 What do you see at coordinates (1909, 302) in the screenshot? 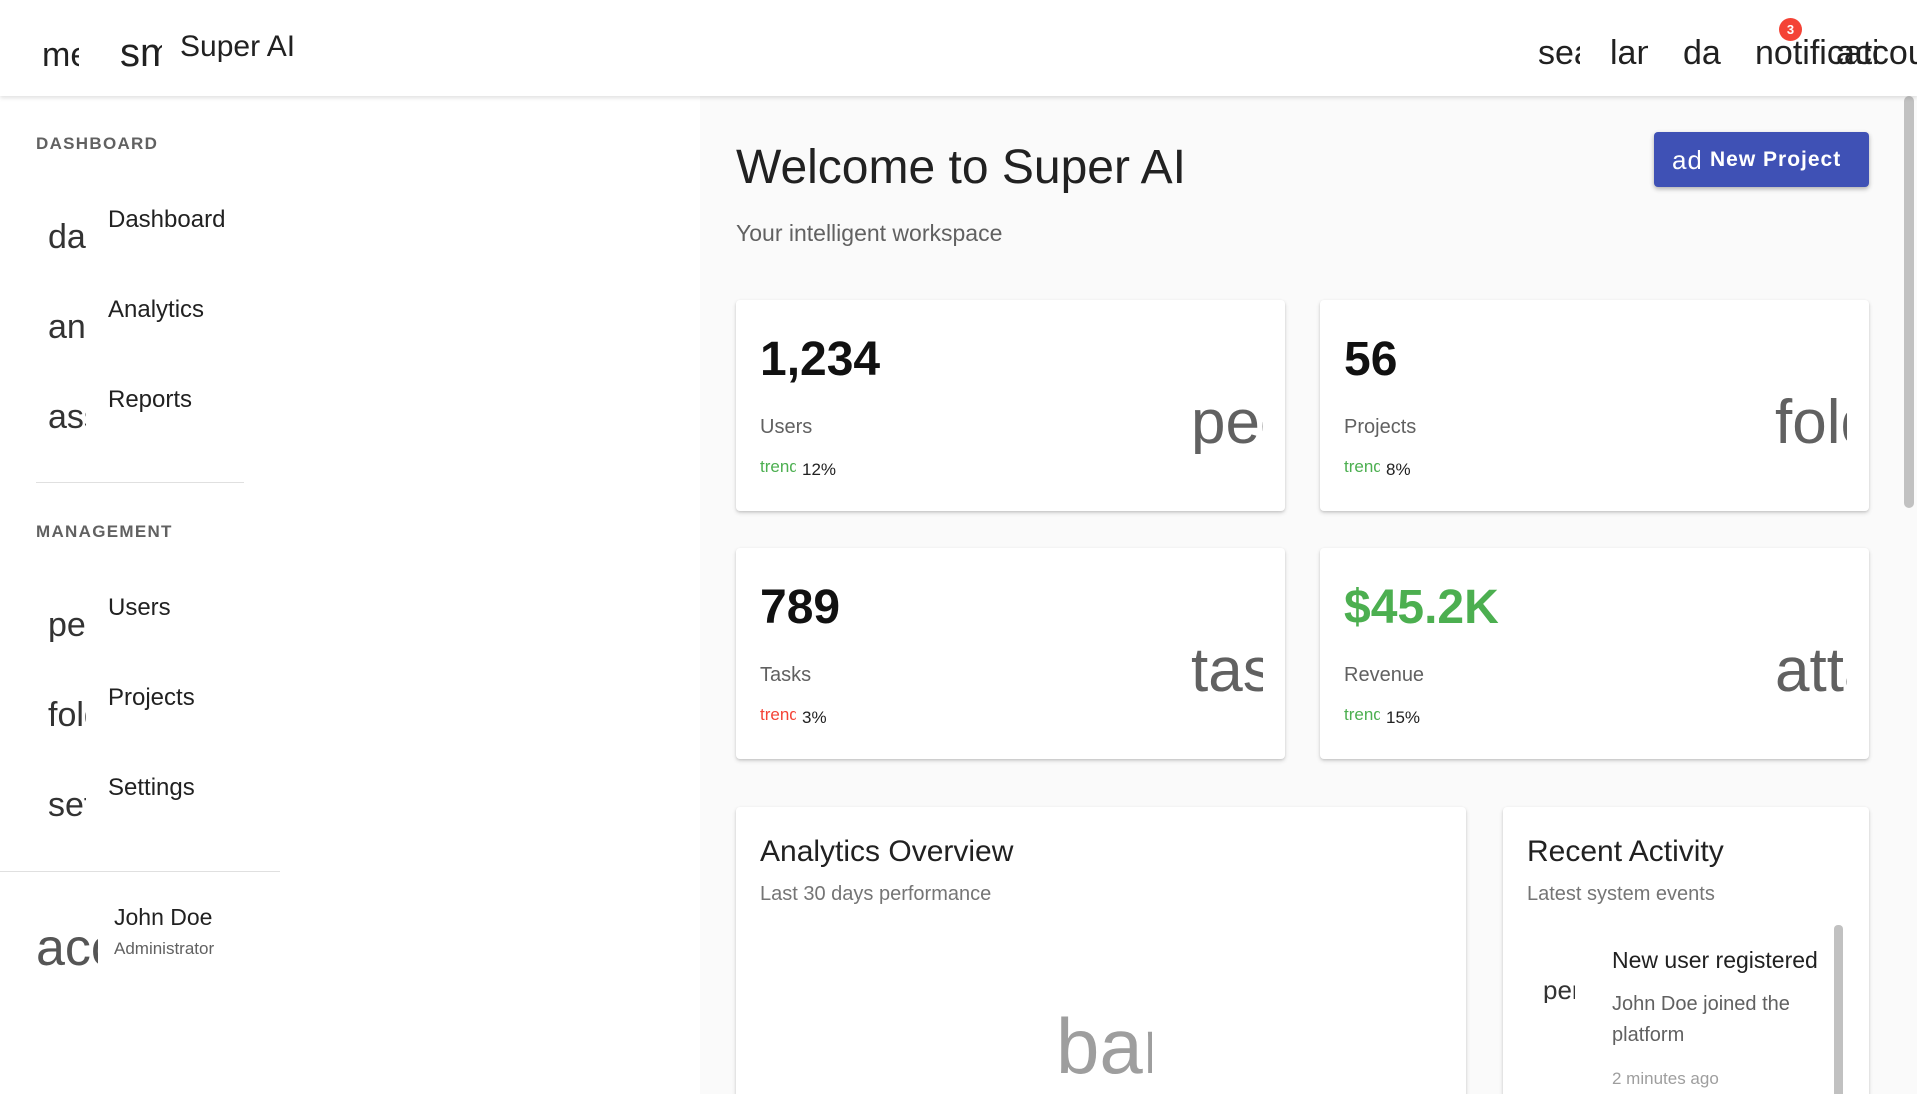
I see `page-scrollbar` at bounding box center [1909, 302].